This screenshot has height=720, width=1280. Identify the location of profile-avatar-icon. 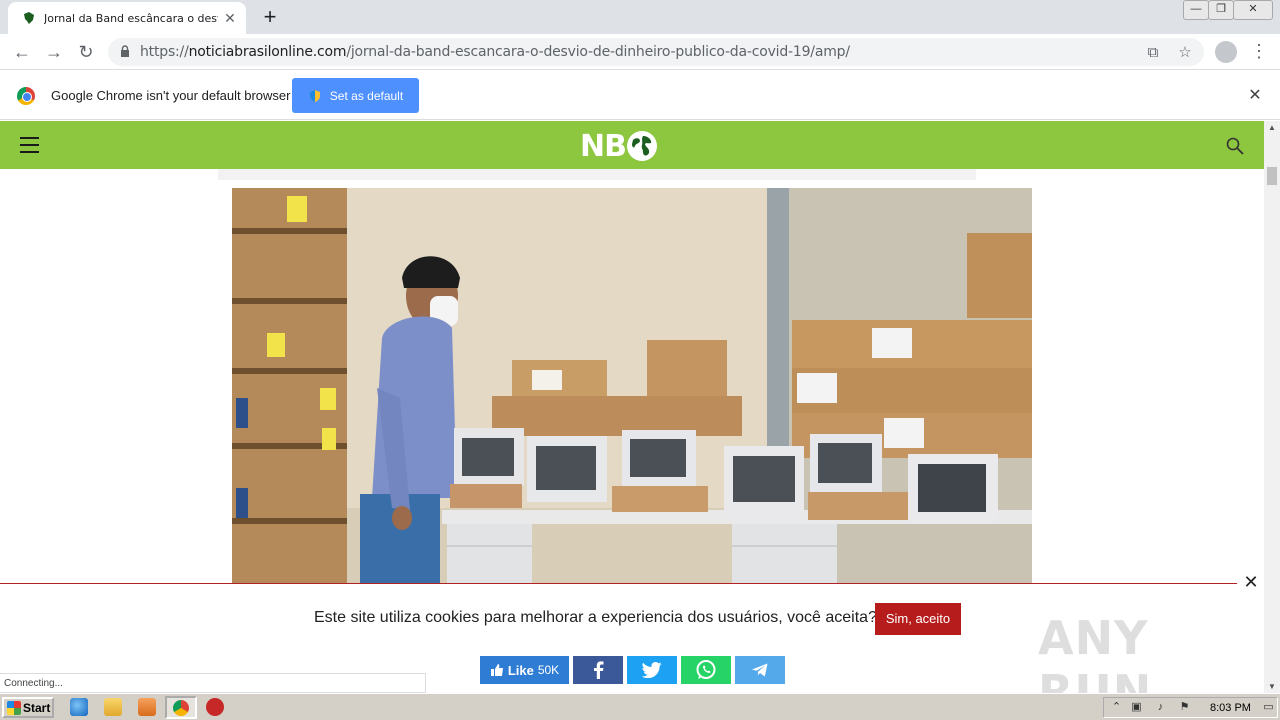
(1226, 52).